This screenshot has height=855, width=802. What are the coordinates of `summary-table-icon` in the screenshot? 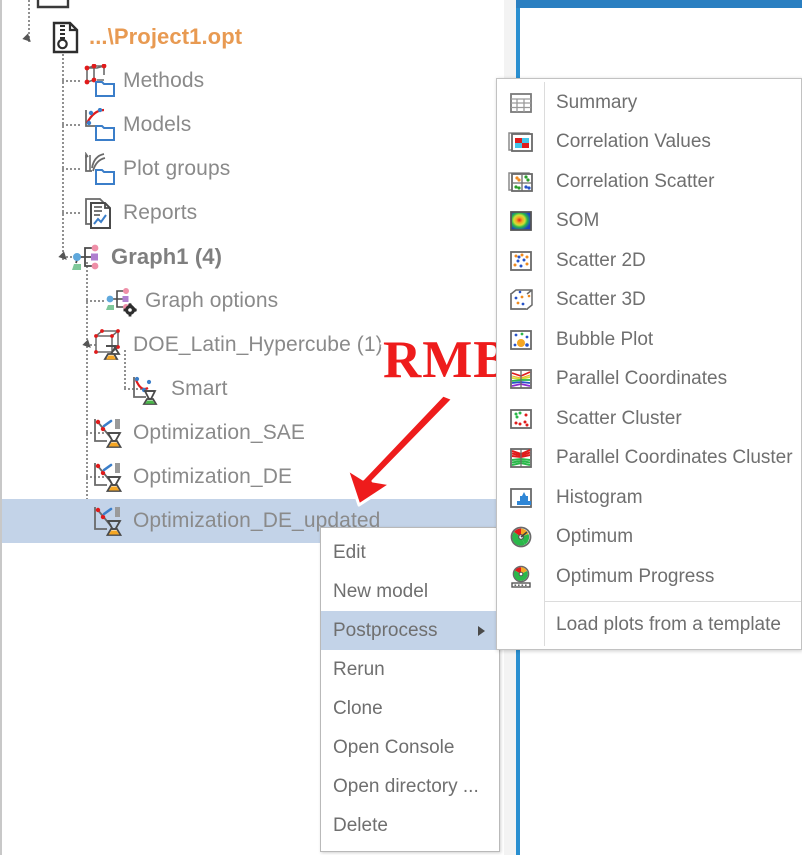 It's located at (520, 103).